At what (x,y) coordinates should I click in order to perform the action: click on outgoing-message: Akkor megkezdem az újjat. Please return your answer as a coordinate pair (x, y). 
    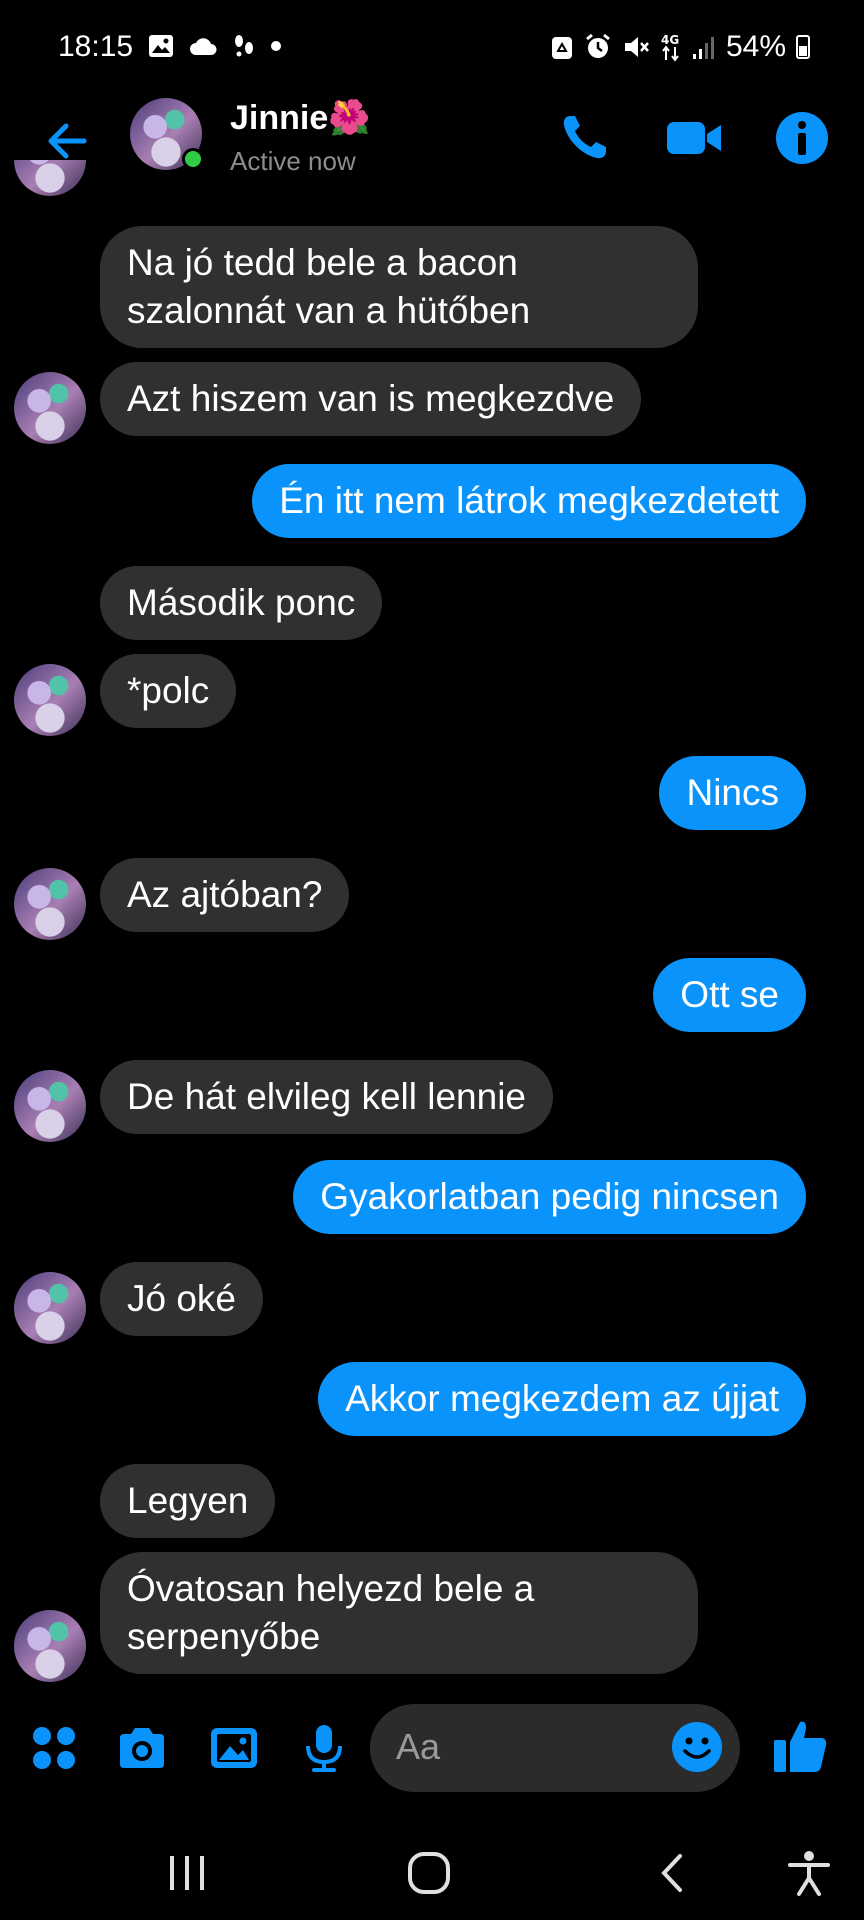
    Looking at the image, I should click on (562, 1399).